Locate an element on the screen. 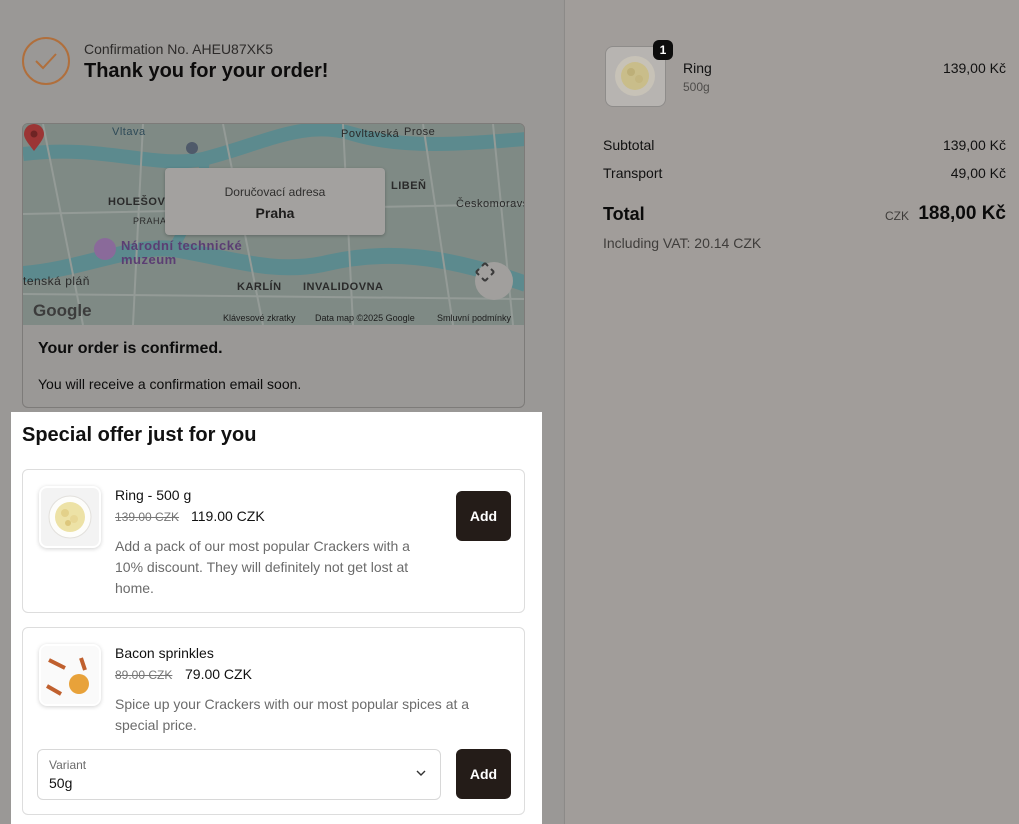  product-name: Bacon sprinkles is located at coordinates (164, 653).